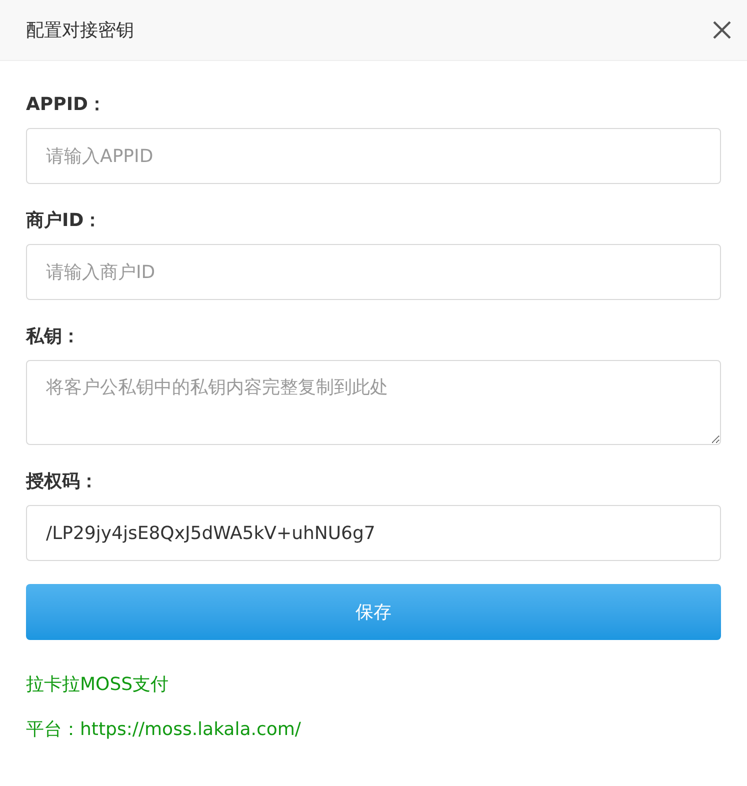 The width and height of the screenshot is (747, 786). I want to click on close-icon, so click(722, 30).